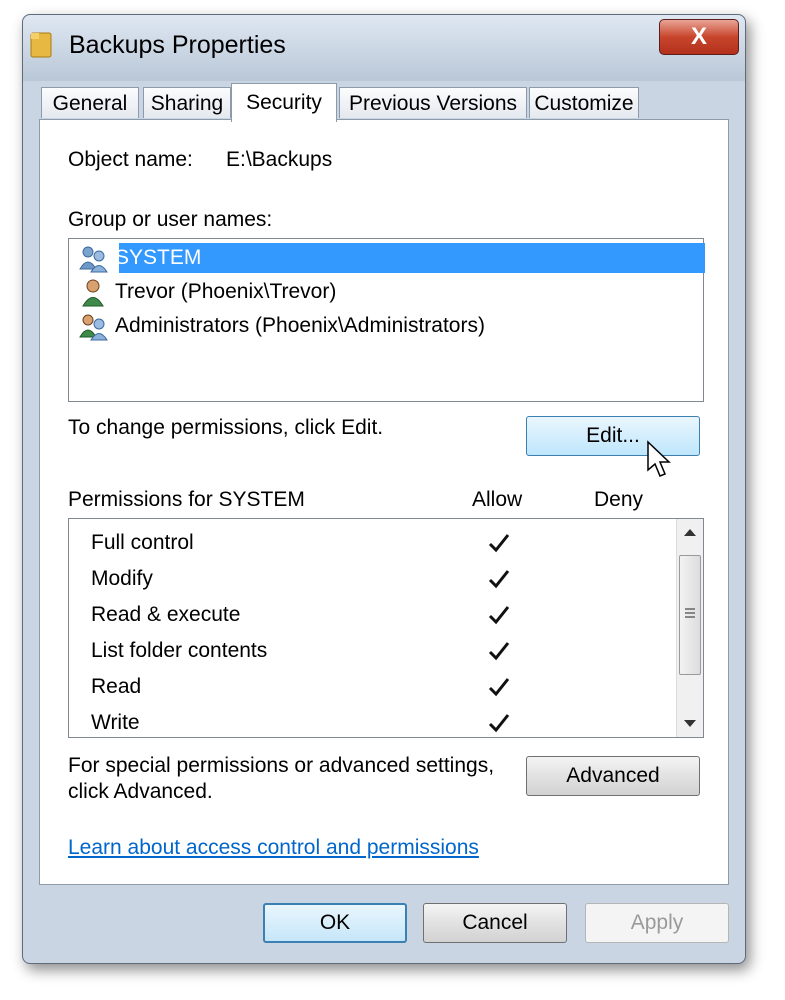 The height and width of the screenshot is (1000, 785). Describe the element at coordinates (381, 720) in the screenshot. I see `permission-row: Write` at that location.